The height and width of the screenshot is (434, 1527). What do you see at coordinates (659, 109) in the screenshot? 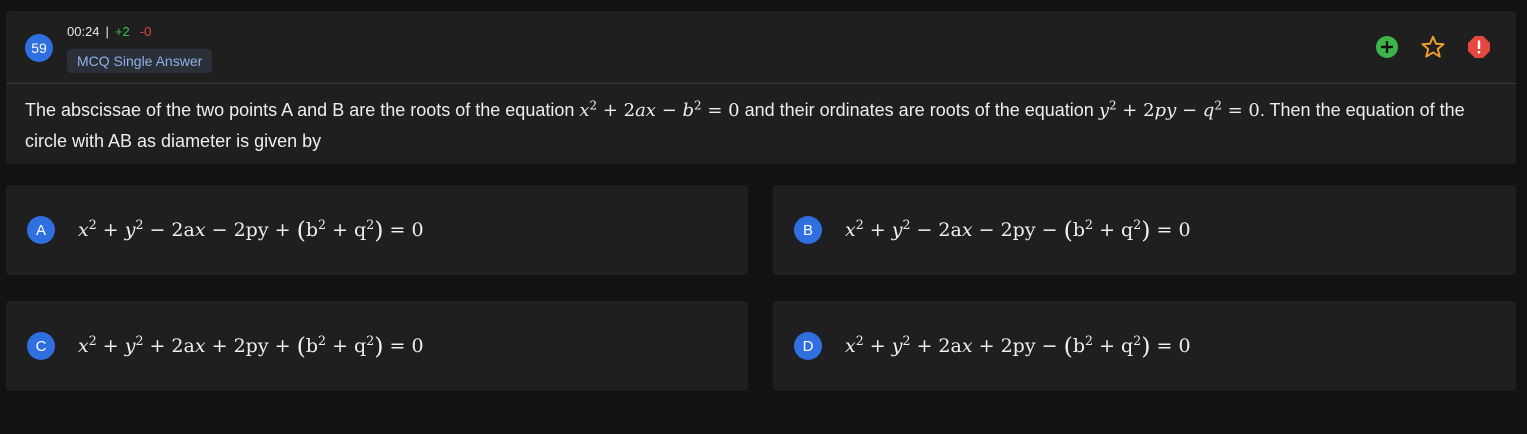
I see `equation-1: x2 + 2ax − b2 = 0` at bounding box center [659, 109].